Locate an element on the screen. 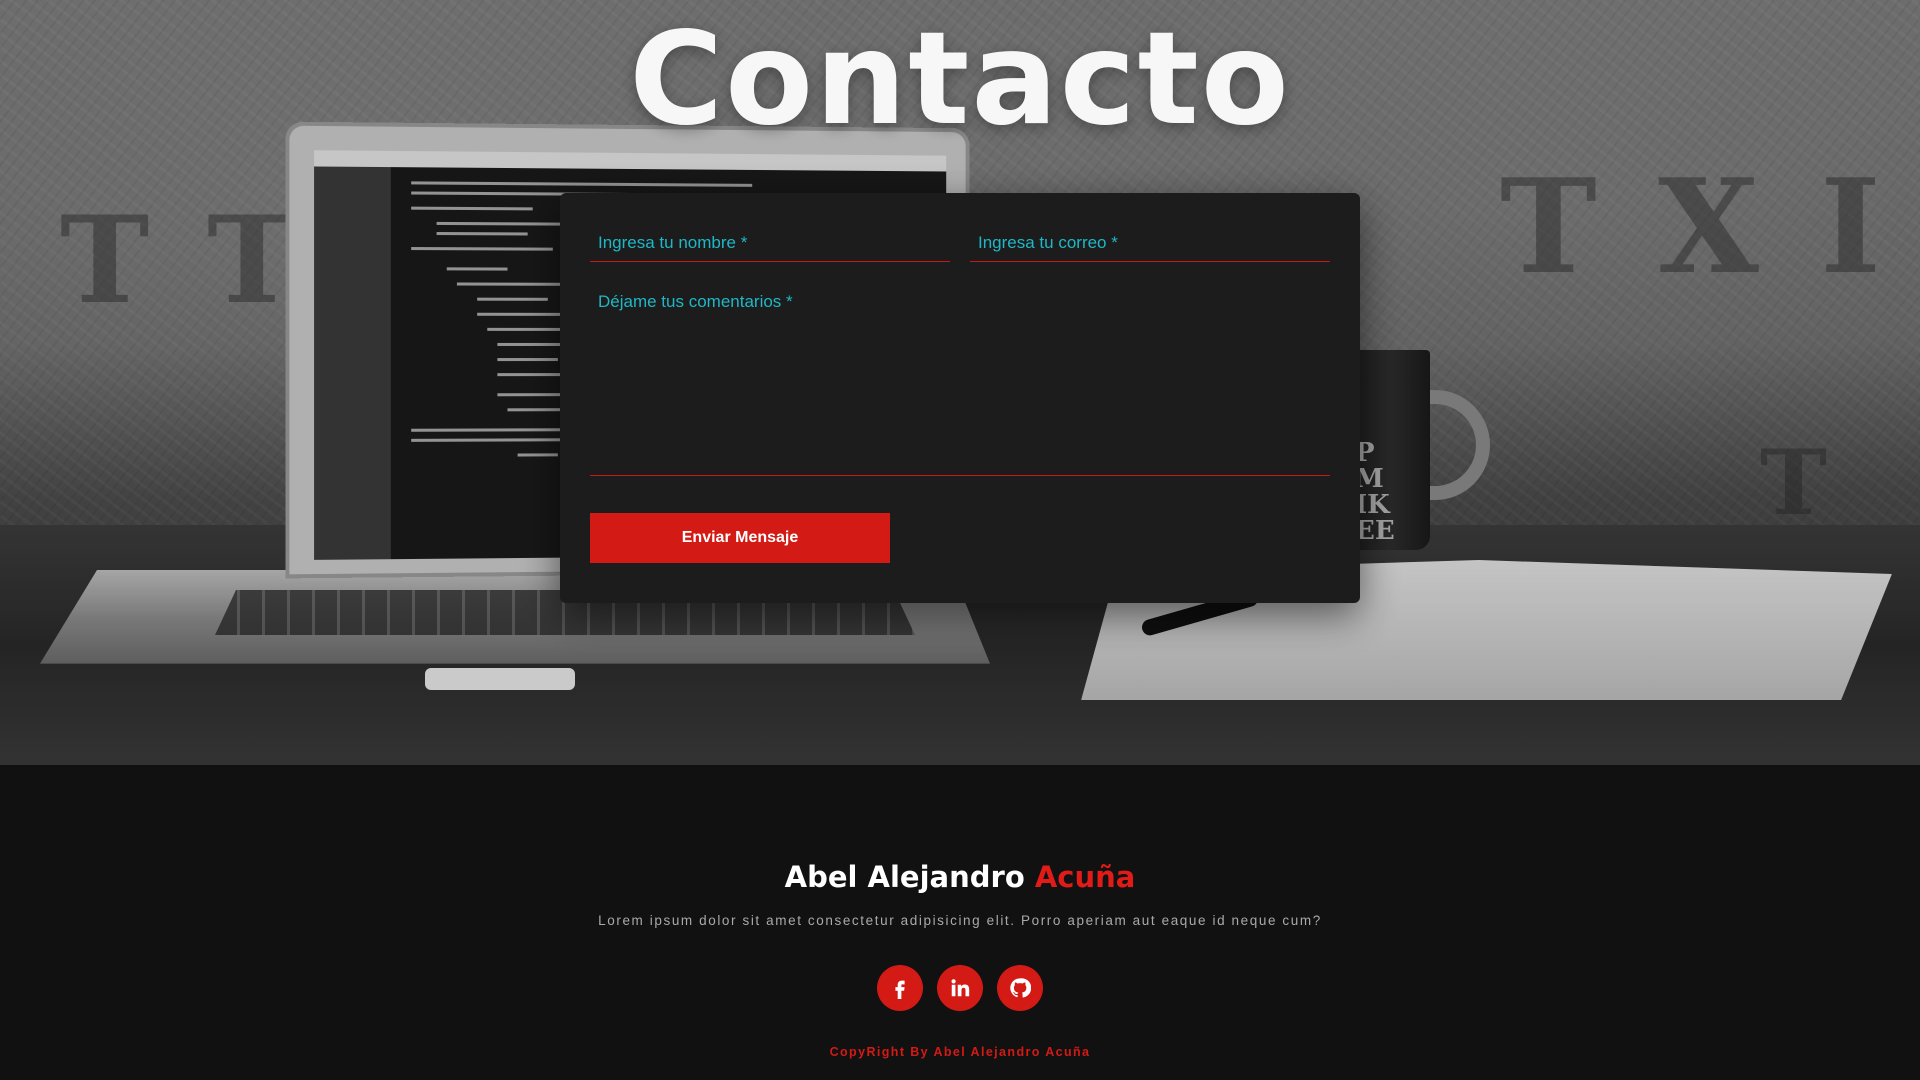  page-title: Contacto is located at coordinates (960, 79).